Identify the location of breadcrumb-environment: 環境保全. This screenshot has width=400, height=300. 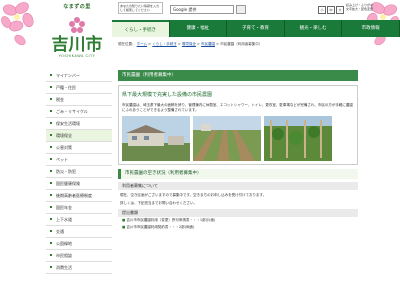
(189, 44).